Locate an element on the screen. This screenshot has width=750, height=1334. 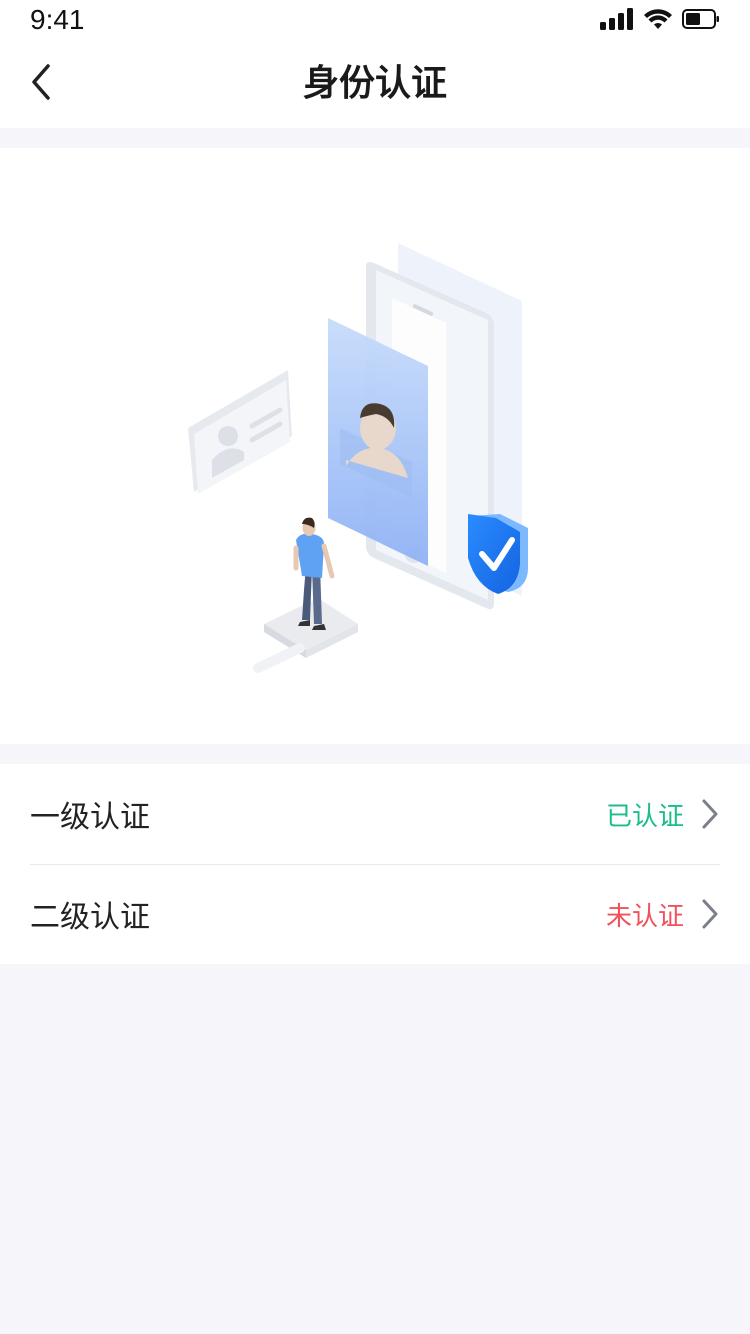
verification-row-level-2: 二级认证 未认证 is located at coordinates (375, 914).